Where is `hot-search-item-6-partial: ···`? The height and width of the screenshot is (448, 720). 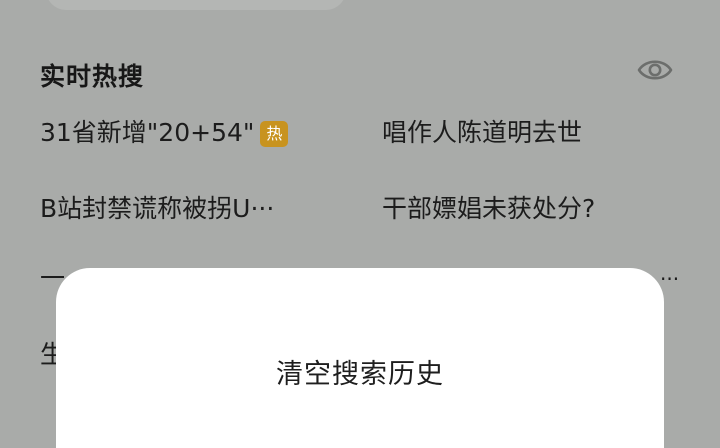
hot-search-item-6-partial: ··· is located at coordinates (670, 279).